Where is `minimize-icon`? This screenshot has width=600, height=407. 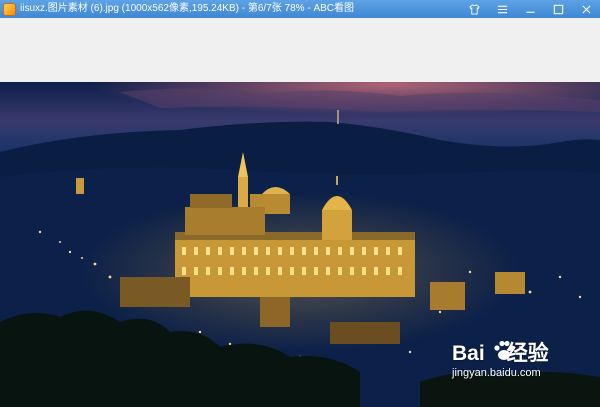
minimize-icon is located at coordinates (530, 12).